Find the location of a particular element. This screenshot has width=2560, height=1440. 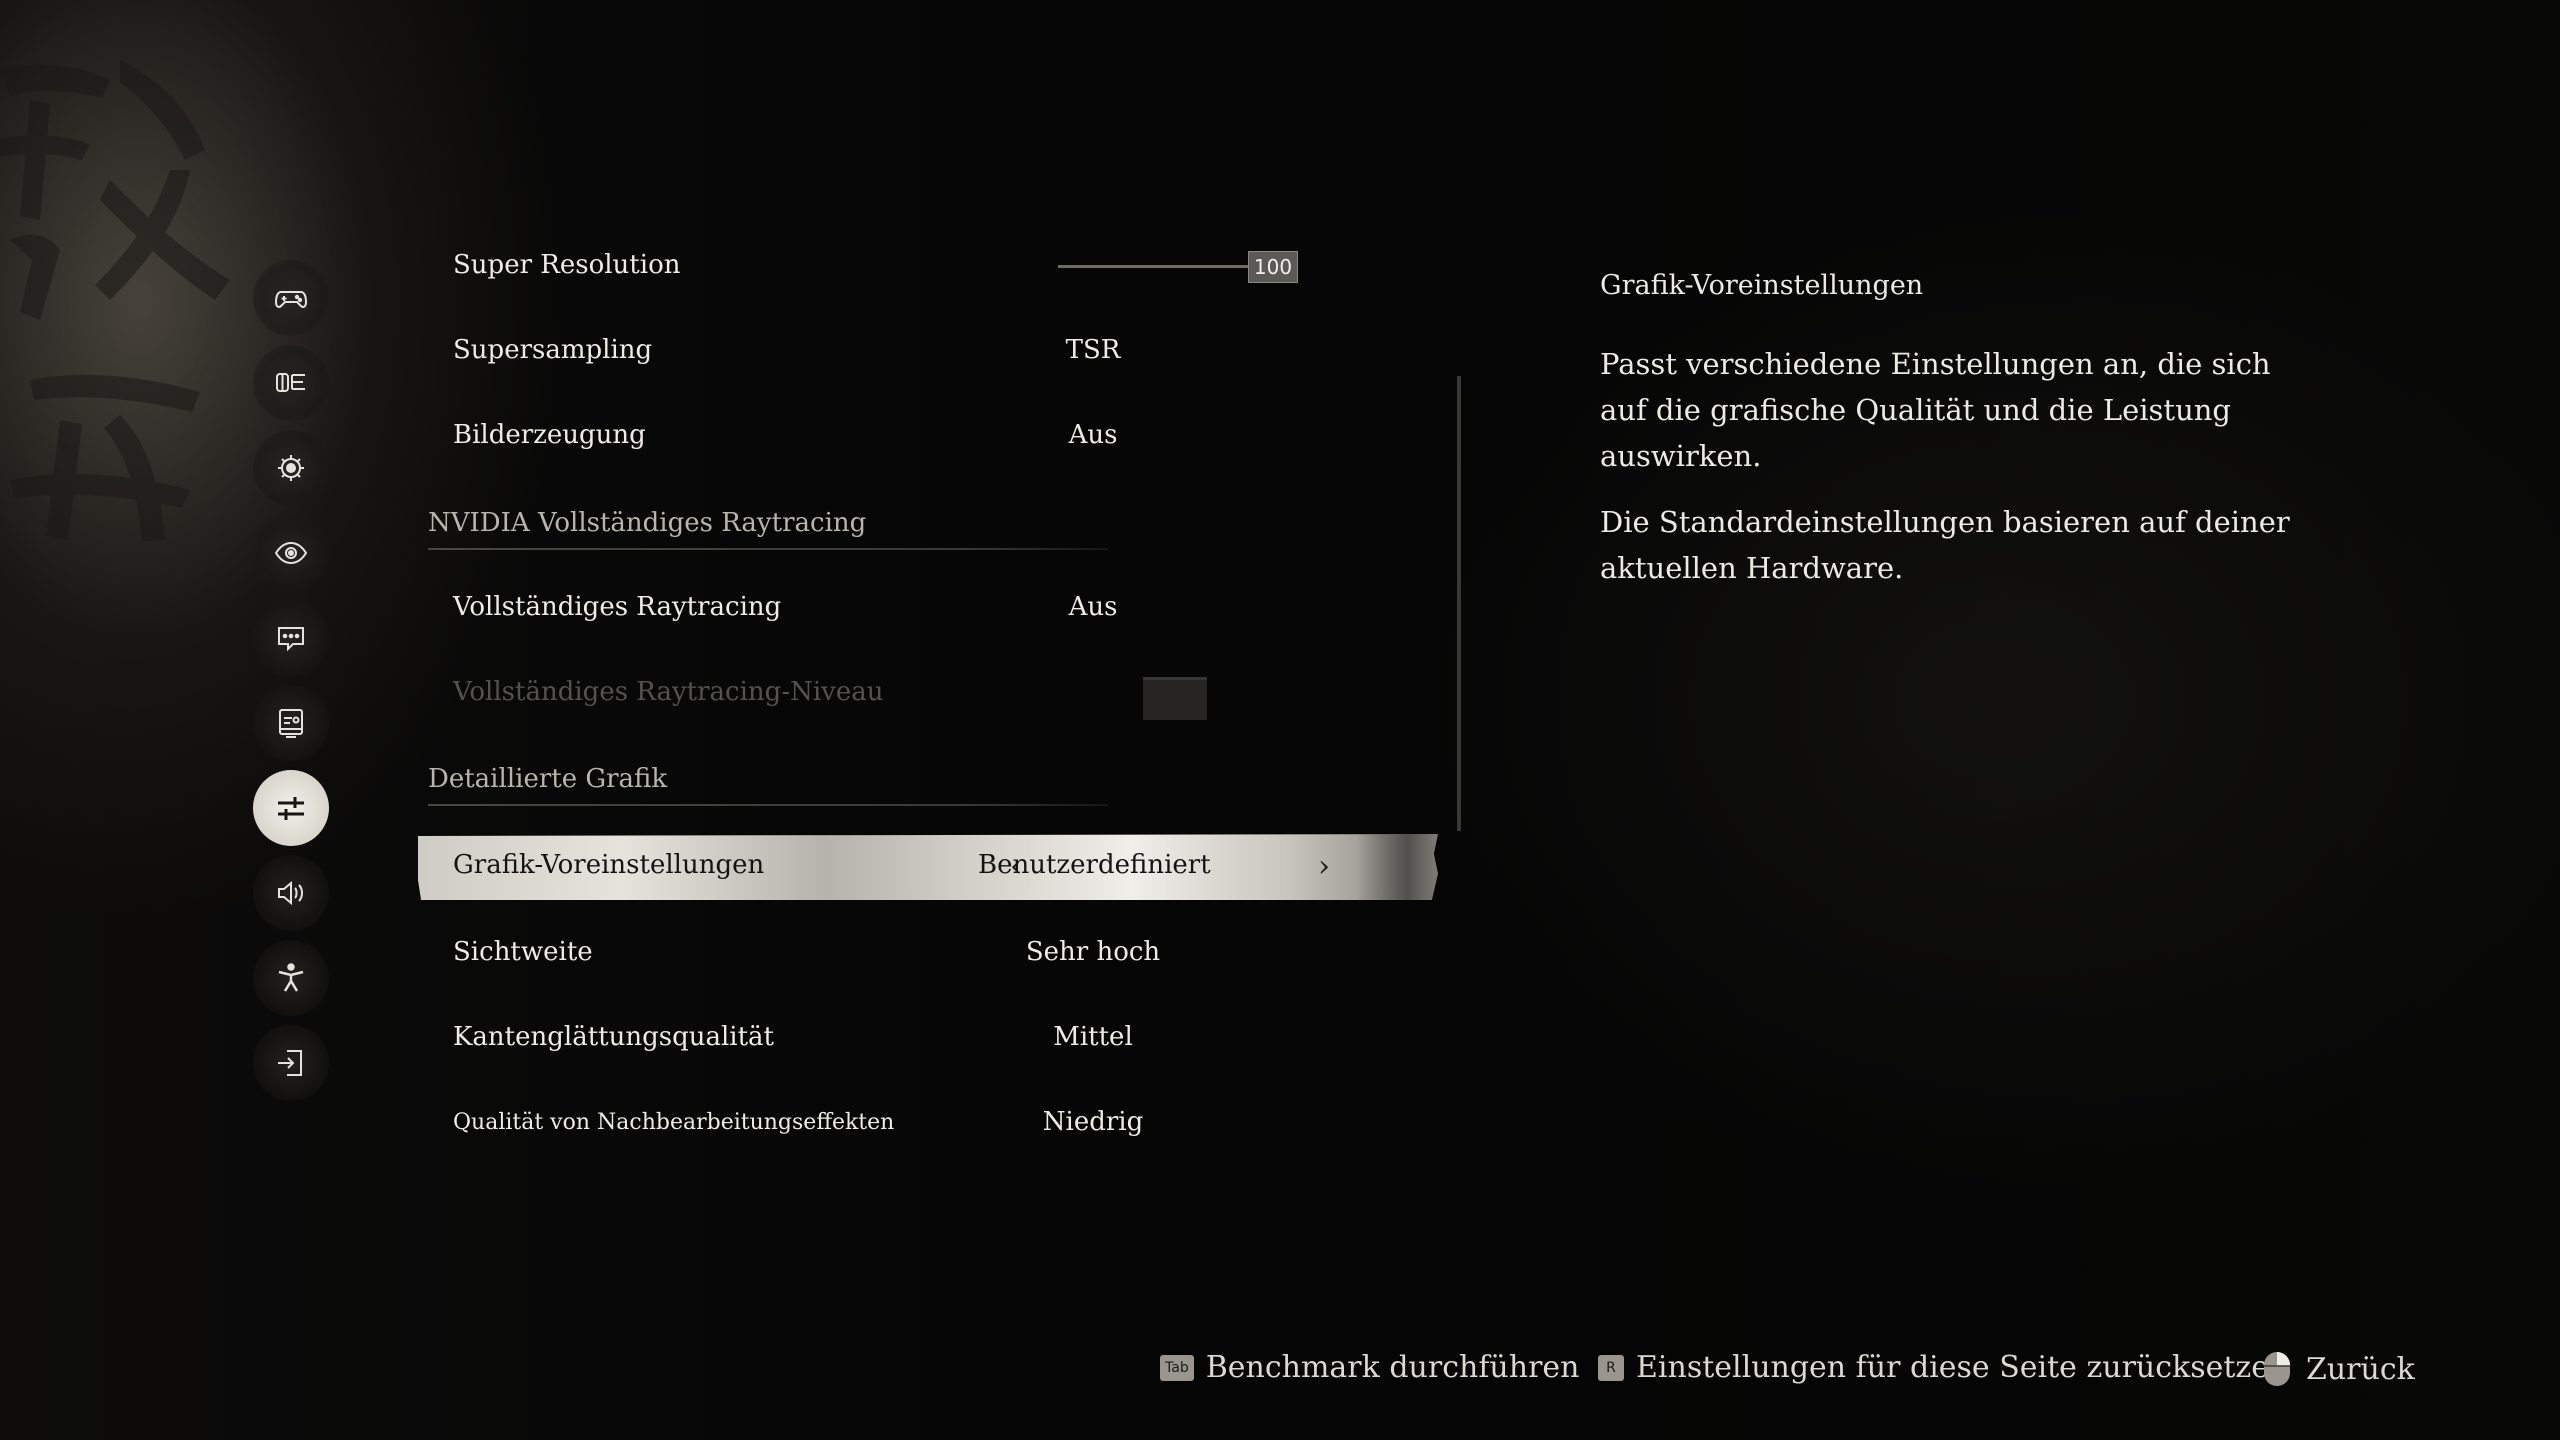

monitor-icon is located at coordinates (291, 723).